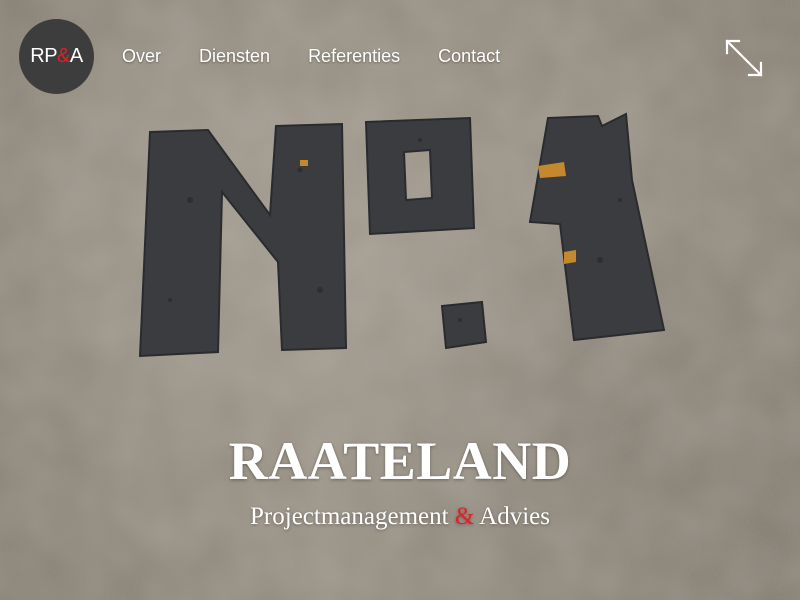  Describe the element at coordinates (354, 56) in the screenshot. I see `nav-item-referenties: Referenties` at that location.